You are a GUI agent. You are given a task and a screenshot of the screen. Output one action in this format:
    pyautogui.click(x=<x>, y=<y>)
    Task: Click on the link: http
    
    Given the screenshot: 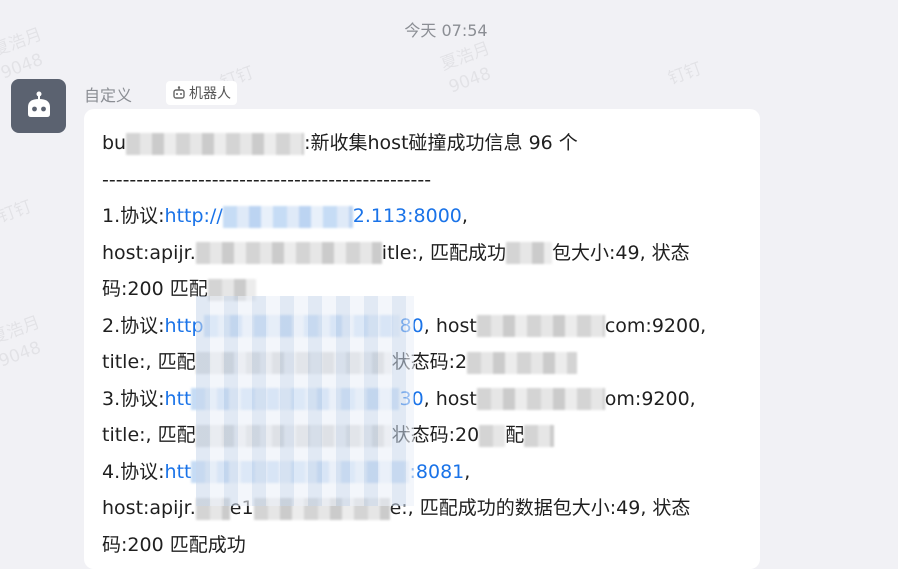 What is the action you would take?
    pyautogui.click(x=184, y=326)
    